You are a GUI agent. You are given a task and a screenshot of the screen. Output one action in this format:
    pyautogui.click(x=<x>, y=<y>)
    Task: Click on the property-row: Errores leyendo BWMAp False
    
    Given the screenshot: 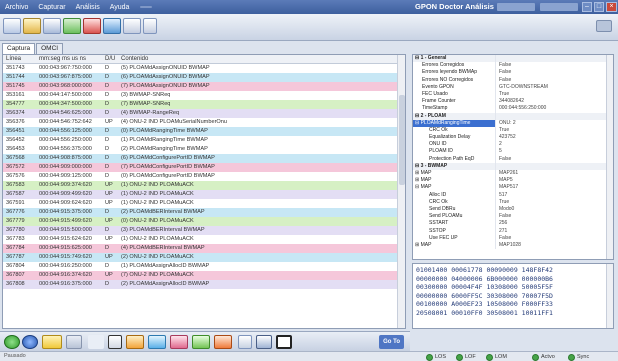 What is the action you would take?
    pyautogui.click(x=513, y=73)
    